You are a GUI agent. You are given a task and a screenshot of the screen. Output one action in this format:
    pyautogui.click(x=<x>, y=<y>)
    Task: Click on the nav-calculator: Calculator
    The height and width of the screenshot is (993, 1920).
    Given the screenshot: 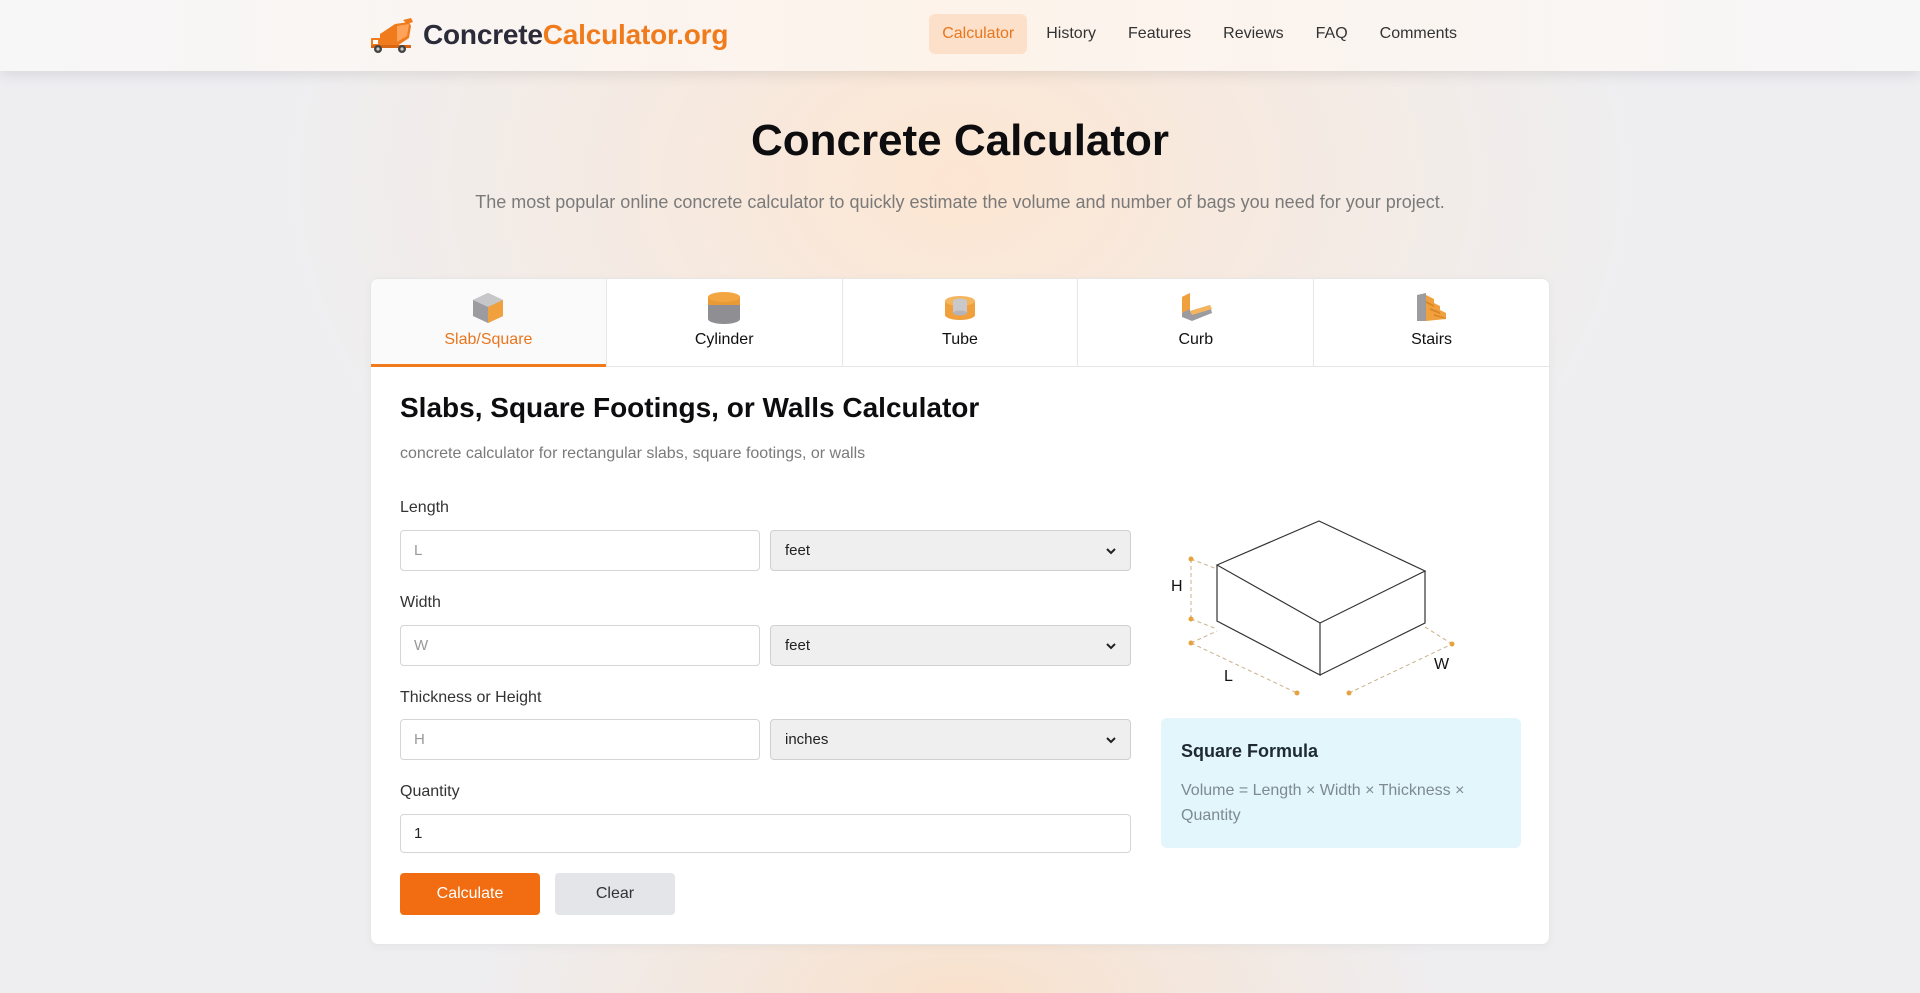 What is the action you would take?
    pyautogui.click(x=978, y=34)
    